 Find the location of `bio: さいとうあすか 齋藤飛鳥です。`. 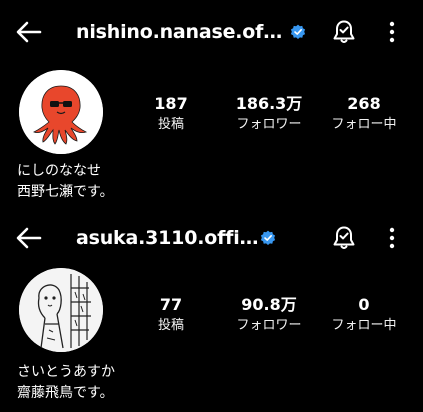

bio: さいとうあすか 齋藤飛鳥です。 is located at coordinates (66, 383).